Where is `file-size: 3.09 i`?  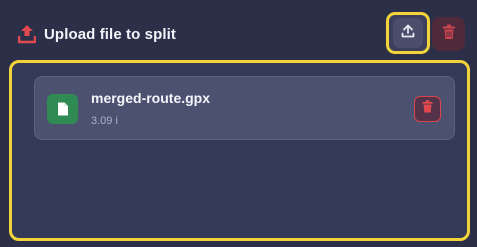
file-size: 3.09 i is located at coordinates (104, 121).